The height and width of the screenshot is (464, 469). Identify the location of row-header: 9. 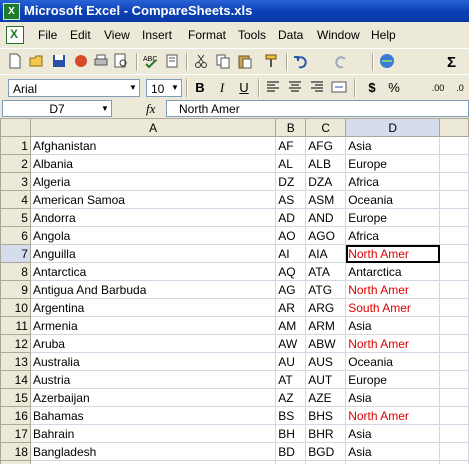
(15, 289).